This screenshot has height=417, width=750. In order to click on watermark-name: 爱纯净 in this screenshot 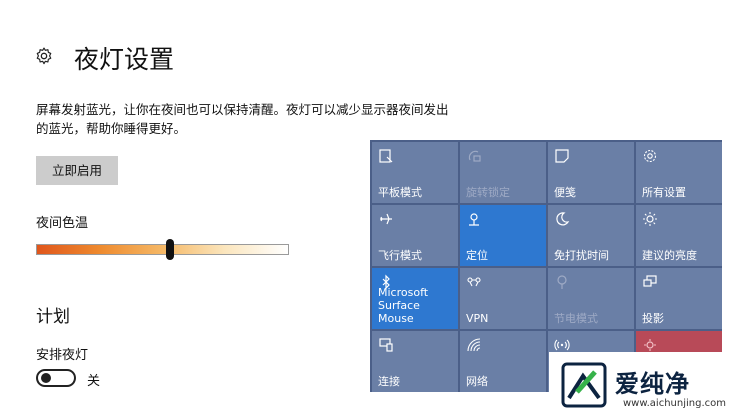, I will do `click(652, 384)`.